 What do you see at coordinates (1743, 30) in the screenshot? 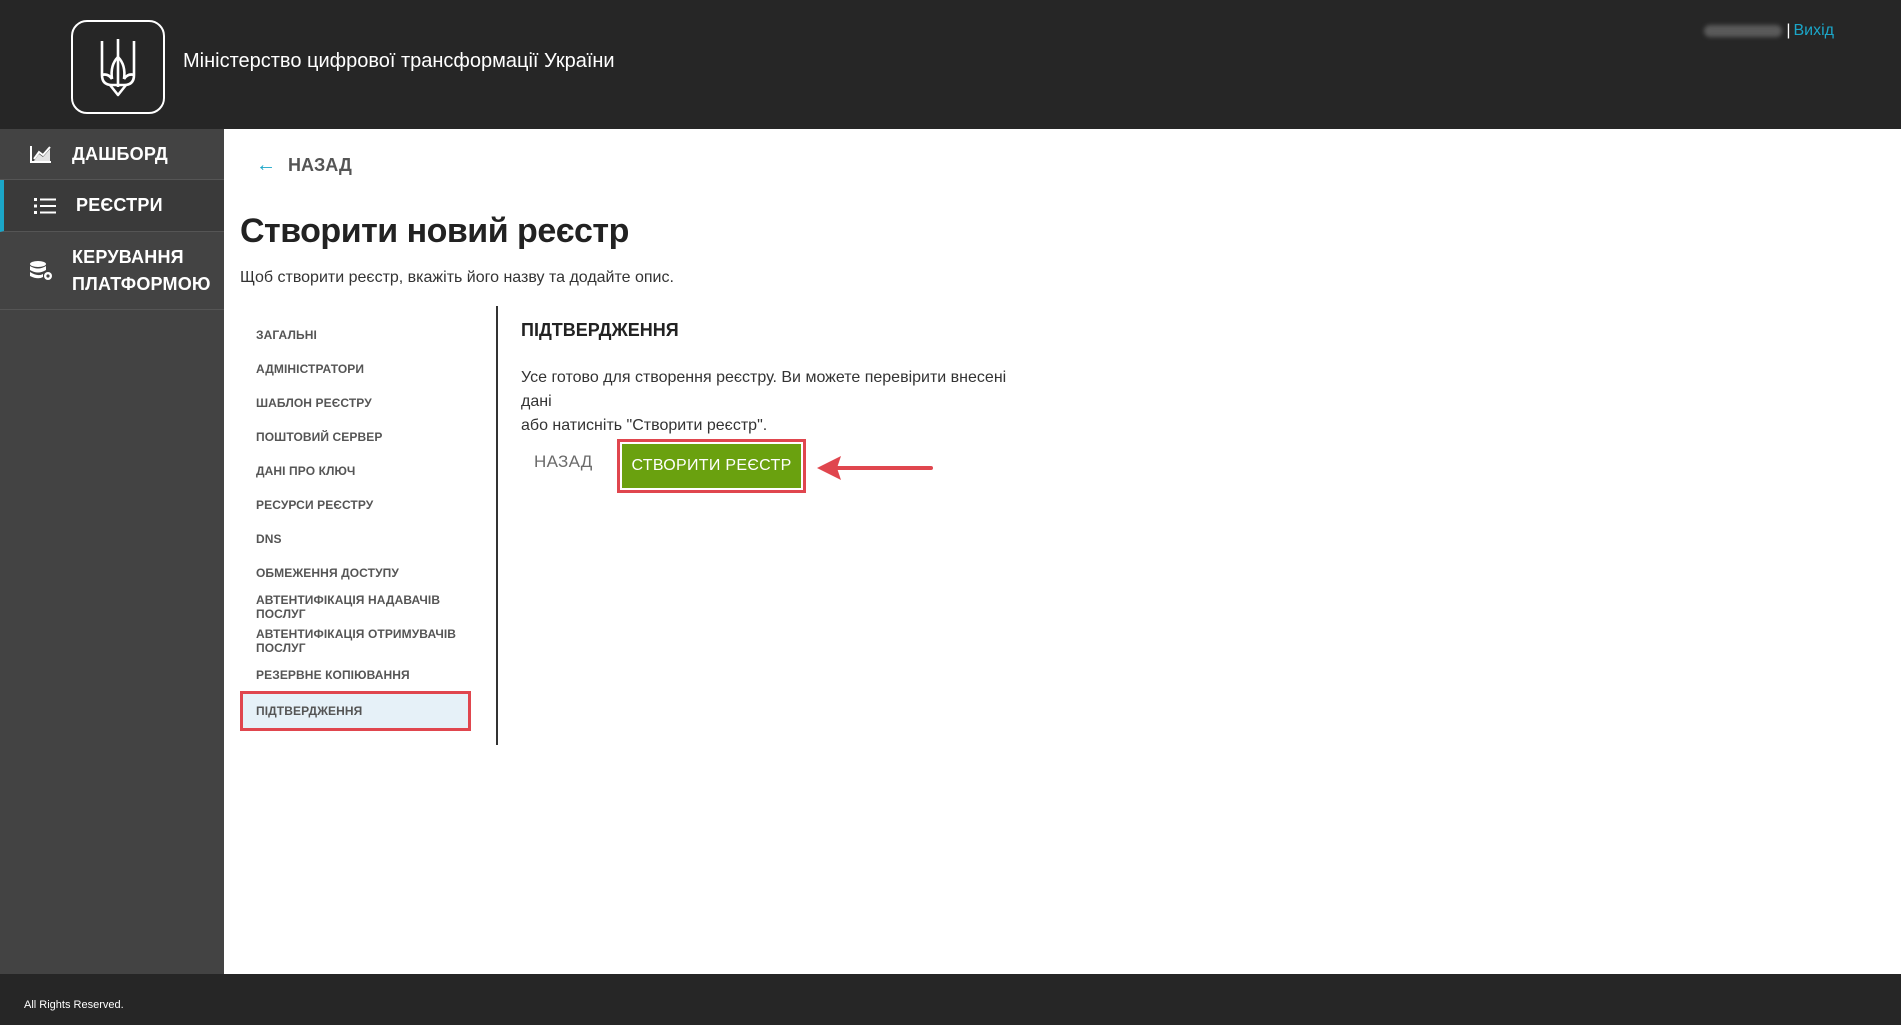
I see `blurred-username` at bounding box center [1743, 30].